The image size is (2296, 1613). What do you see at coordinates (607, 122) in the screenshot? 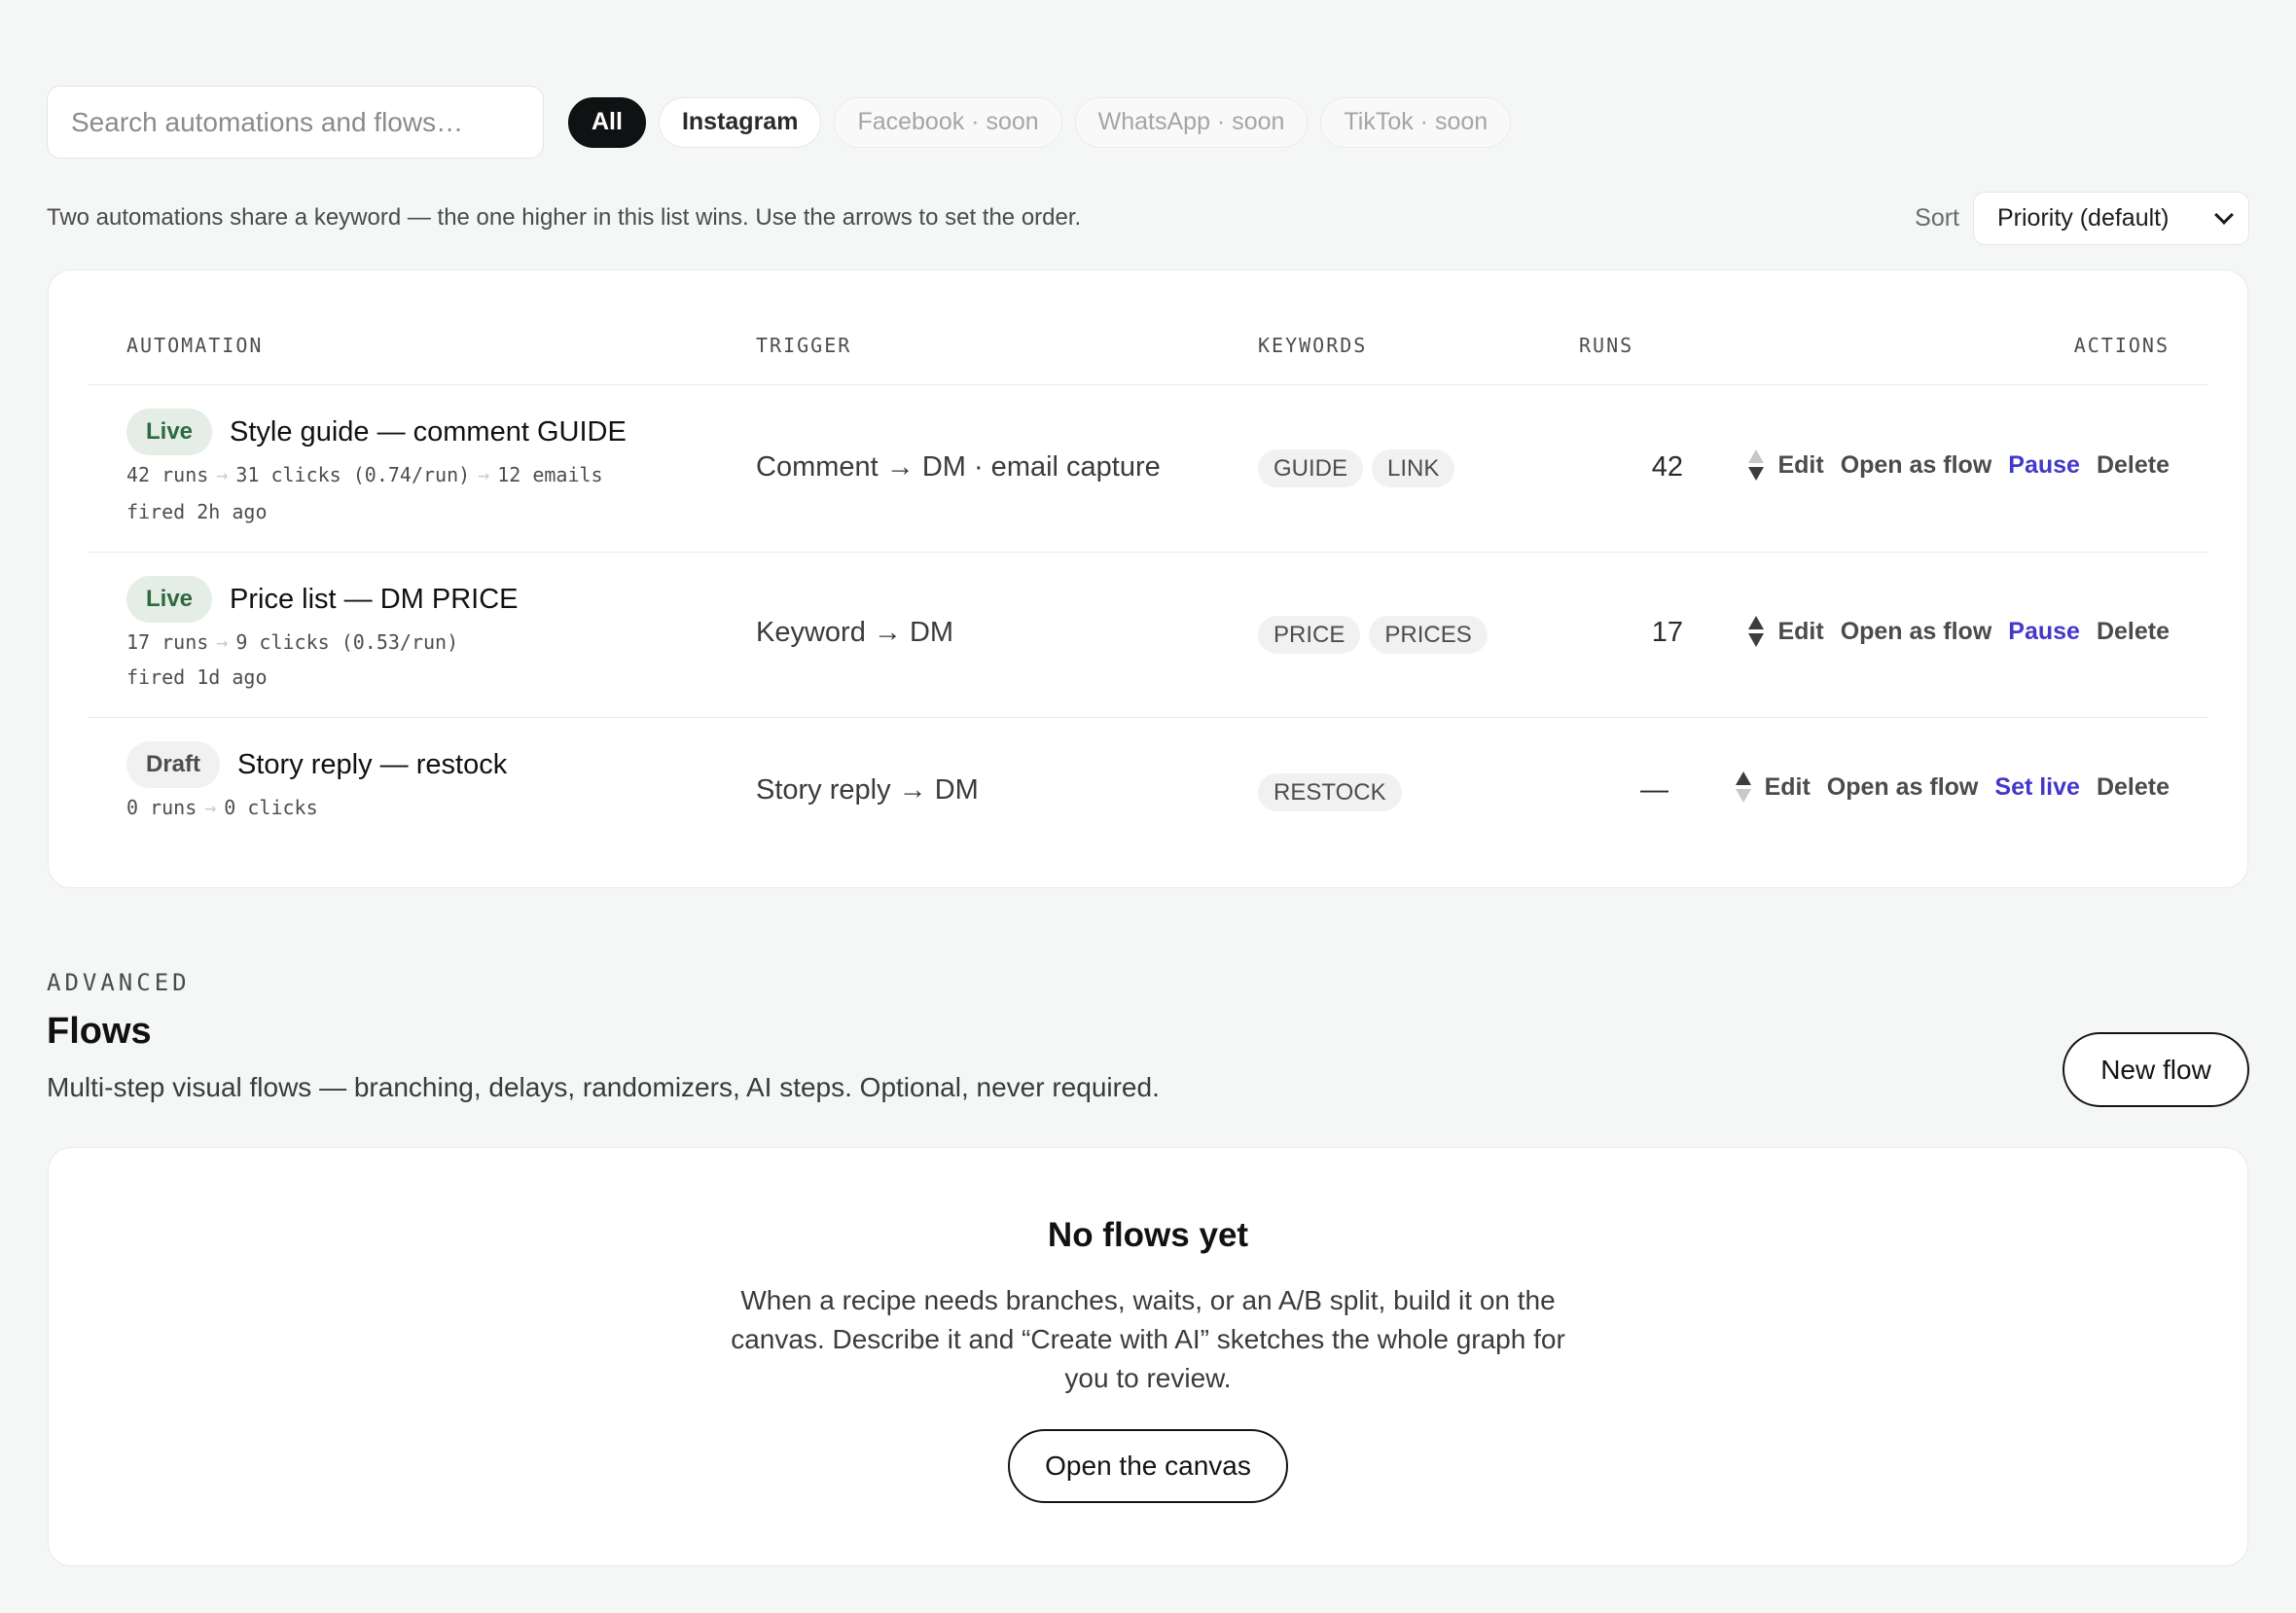
I see `filter-chip-all: All` at bounding box center [607, 122].